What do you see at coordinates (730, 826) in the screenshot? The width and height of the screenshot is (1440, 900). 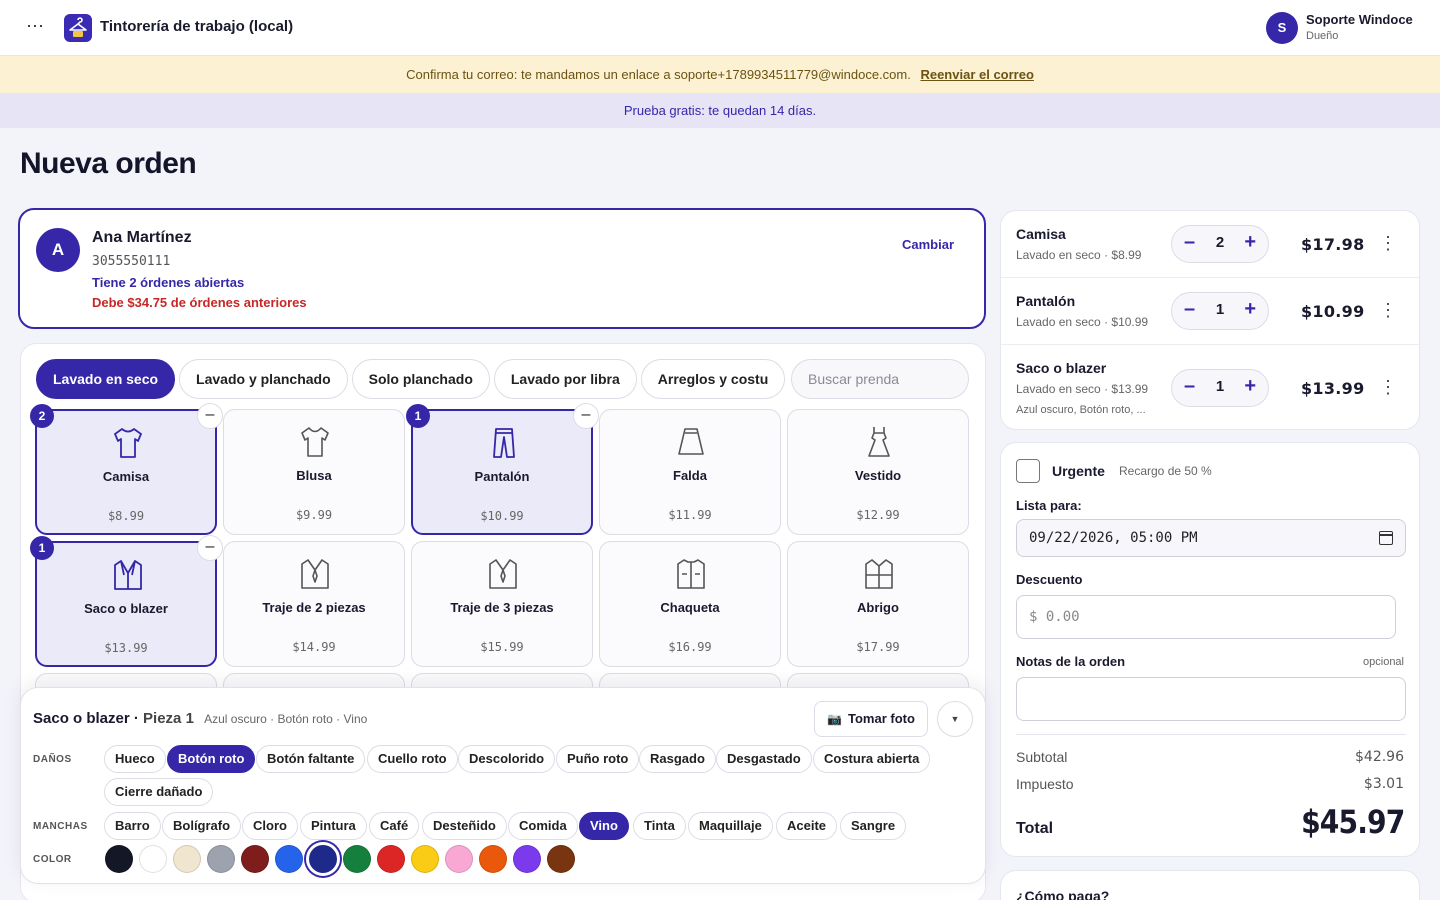 I see `stain-chip: Maquillaje` at bounding box center [730, 826].